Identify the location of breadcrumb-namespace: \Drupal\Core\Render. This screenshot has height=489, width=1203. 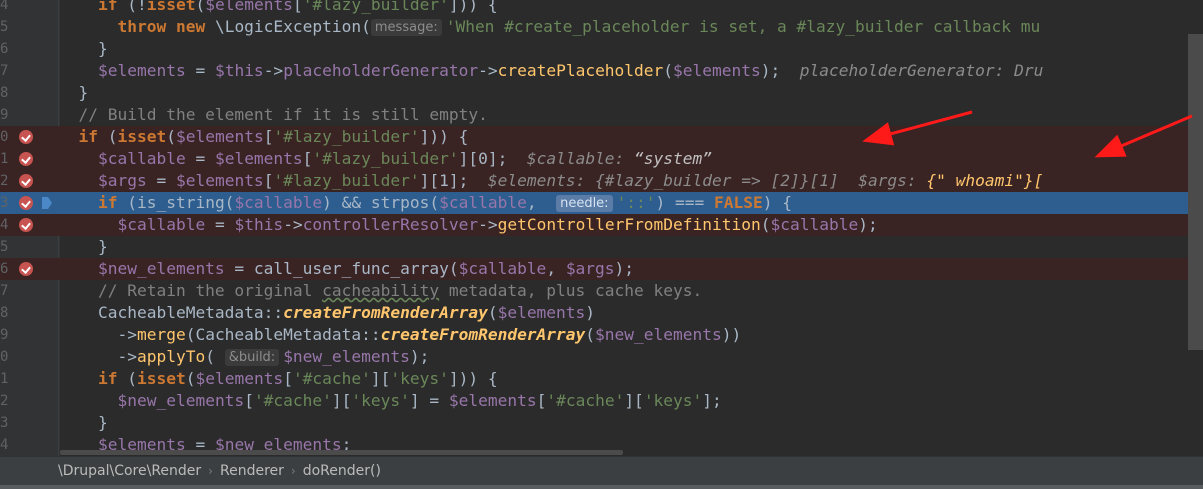
(129, 471).